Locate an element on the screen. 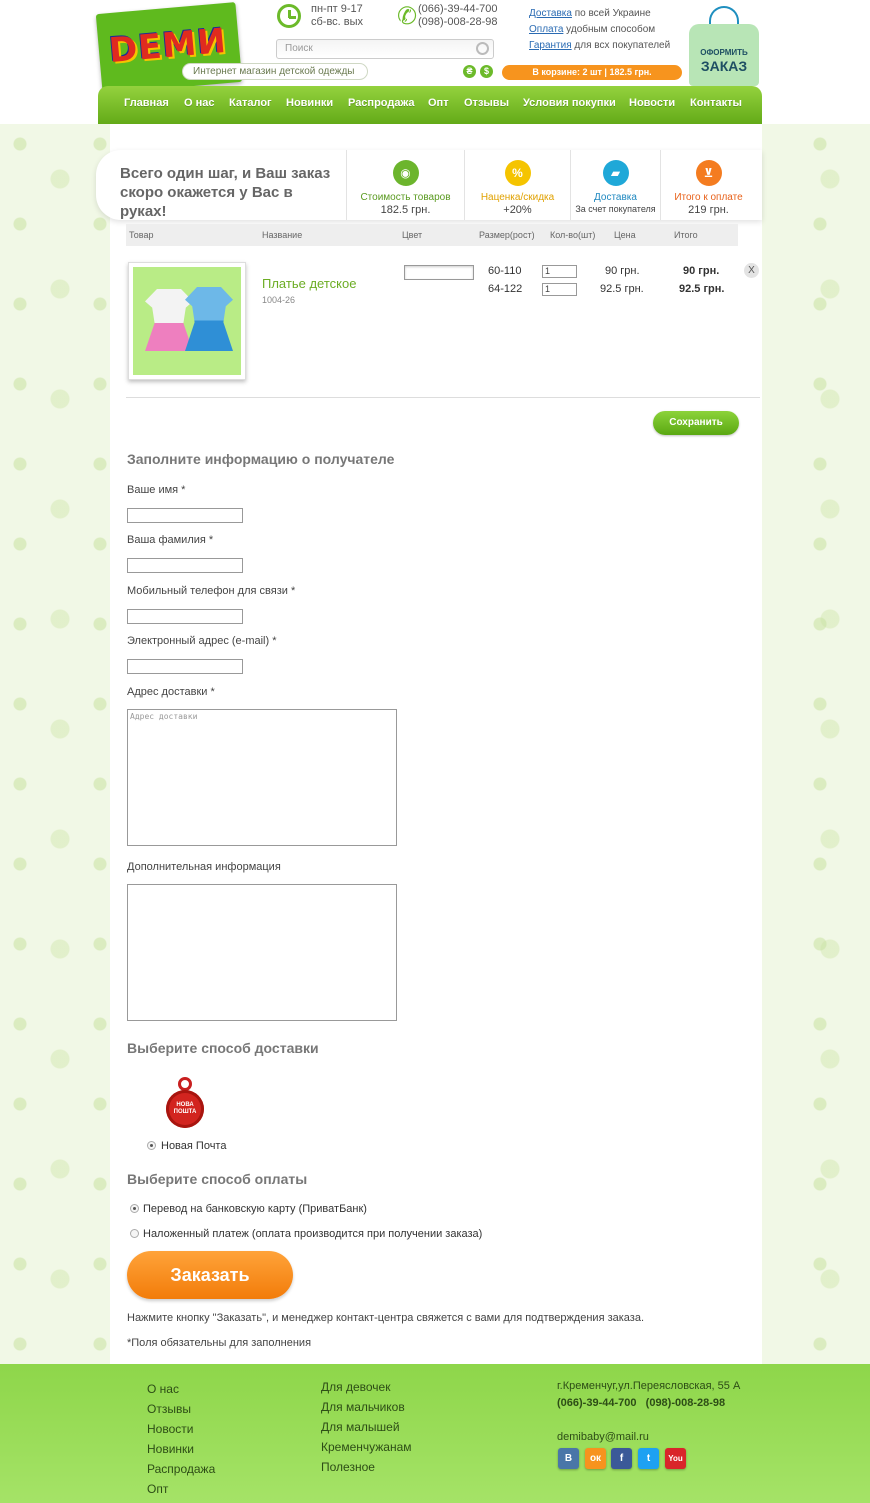  footer-link: Кременчужанам is located at coordinates (366, 1447).